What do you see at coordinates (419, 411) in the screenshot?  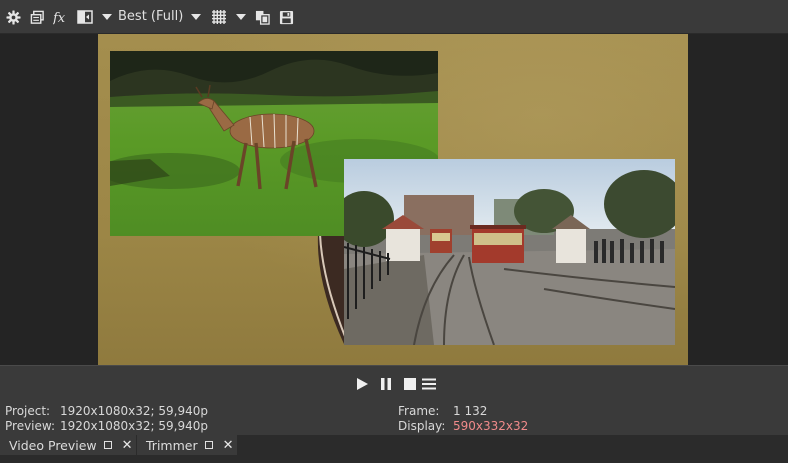 I see `frame-label: Frame:` at bounding box center [419, 411].